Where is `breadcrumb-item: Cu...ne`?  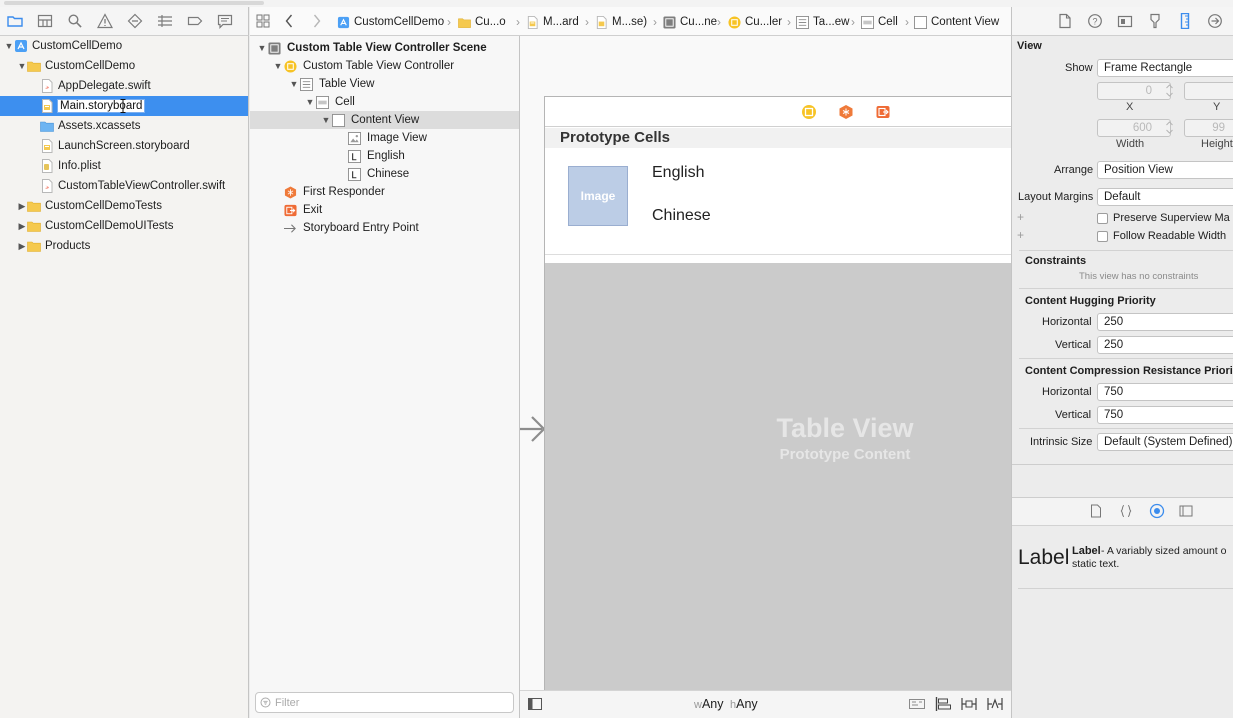
breadcrumb-item: Cu...ne is located at coordinates (690, 22).